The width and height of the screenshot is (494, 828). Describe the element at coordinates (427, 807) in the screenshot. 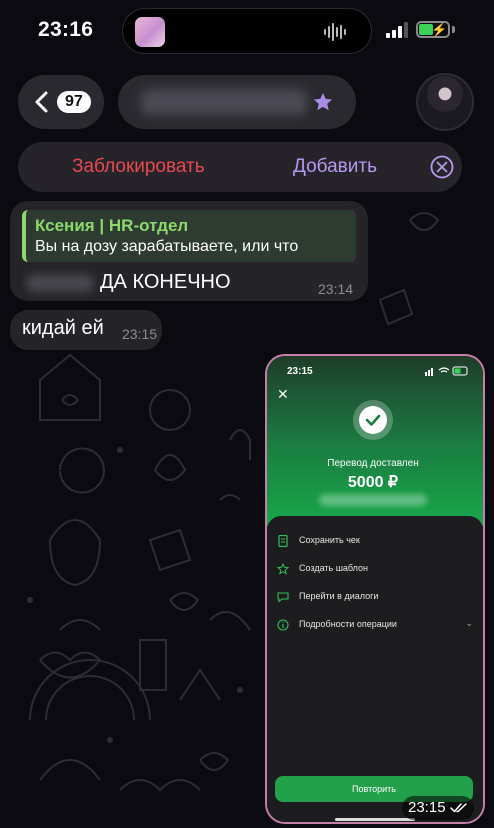

I see `photo-time: 23:15` at that location.